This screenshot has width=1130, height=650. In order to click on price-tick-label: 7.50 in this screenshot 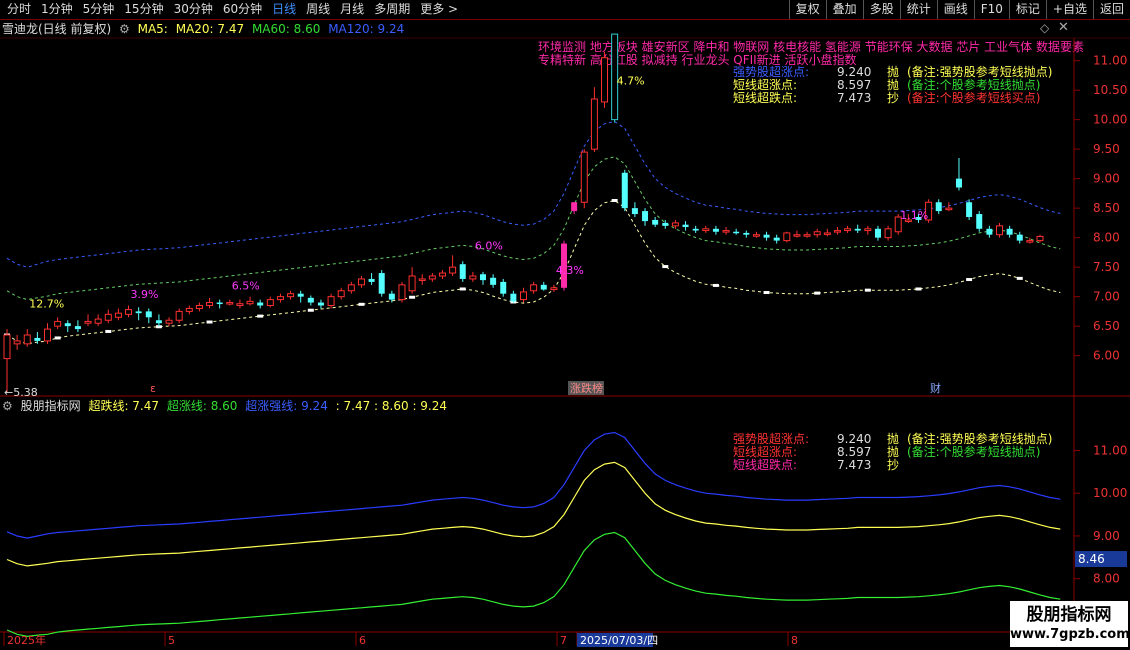, I will do `click(1106, 267)`.